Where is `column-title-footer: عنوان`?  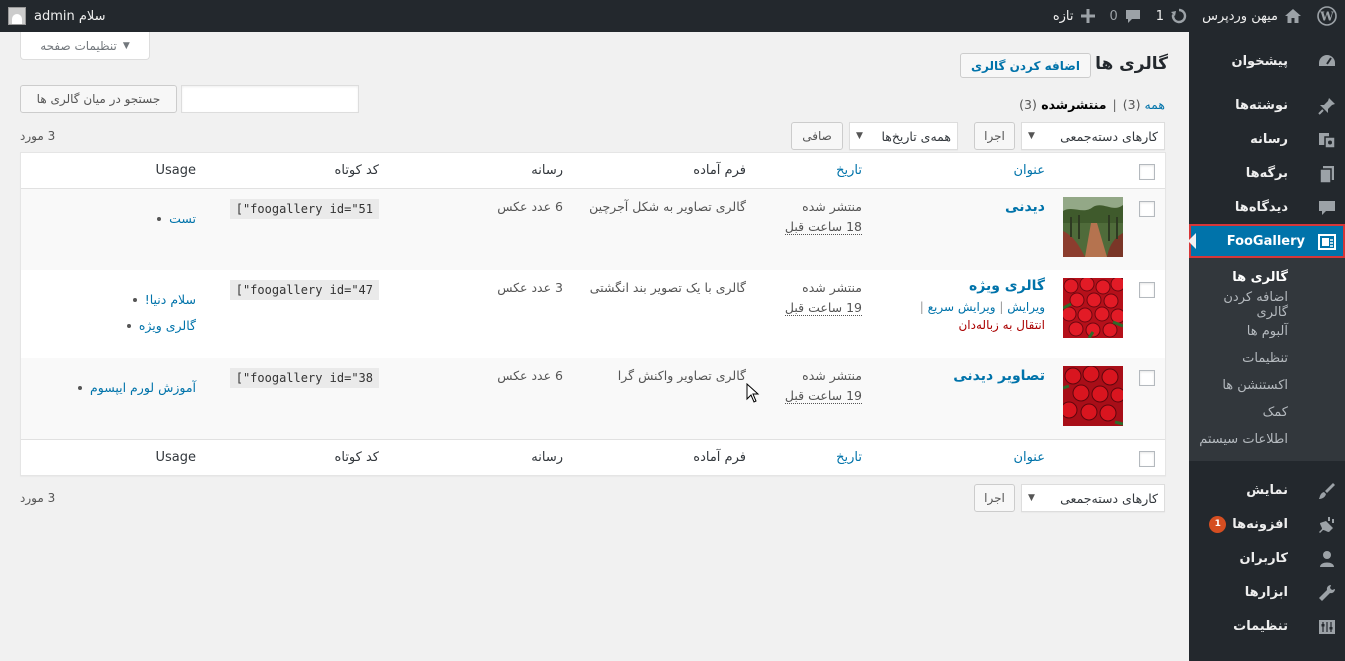 column-title-footer: عنوان is located at coordinates (1029, 457).